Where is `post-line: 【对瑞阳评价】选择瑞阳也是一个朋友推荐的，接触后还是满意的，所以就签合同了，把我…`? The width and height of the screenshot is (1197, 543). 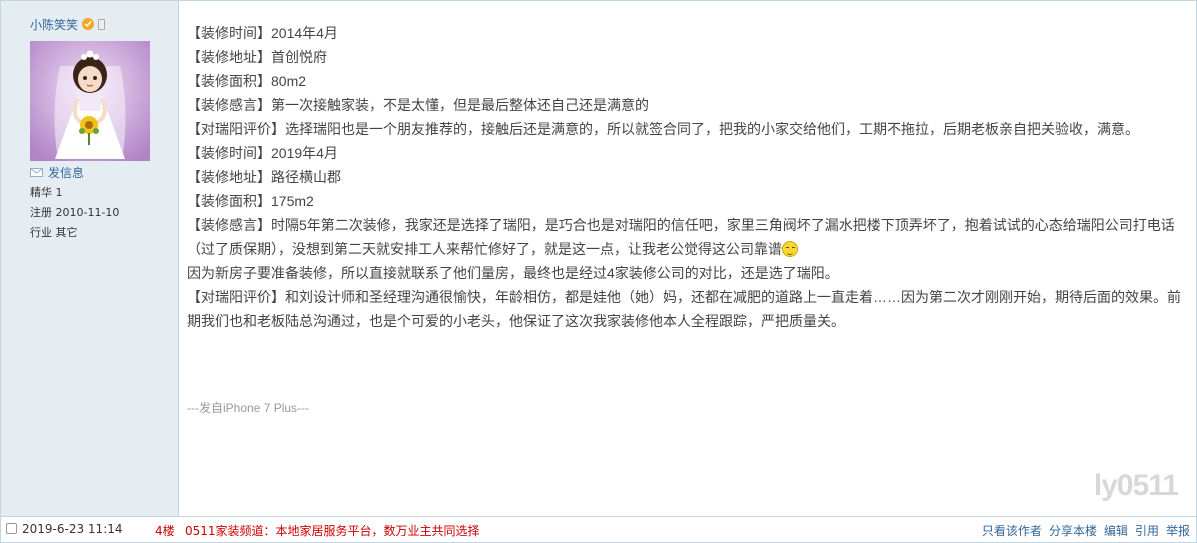 post-line: 【对瑞阳评价】选择瑞阳也是一个朋友推荐的，接触后还是满意的，所以就签合同了，把我… is located at coordinates (663, 129).